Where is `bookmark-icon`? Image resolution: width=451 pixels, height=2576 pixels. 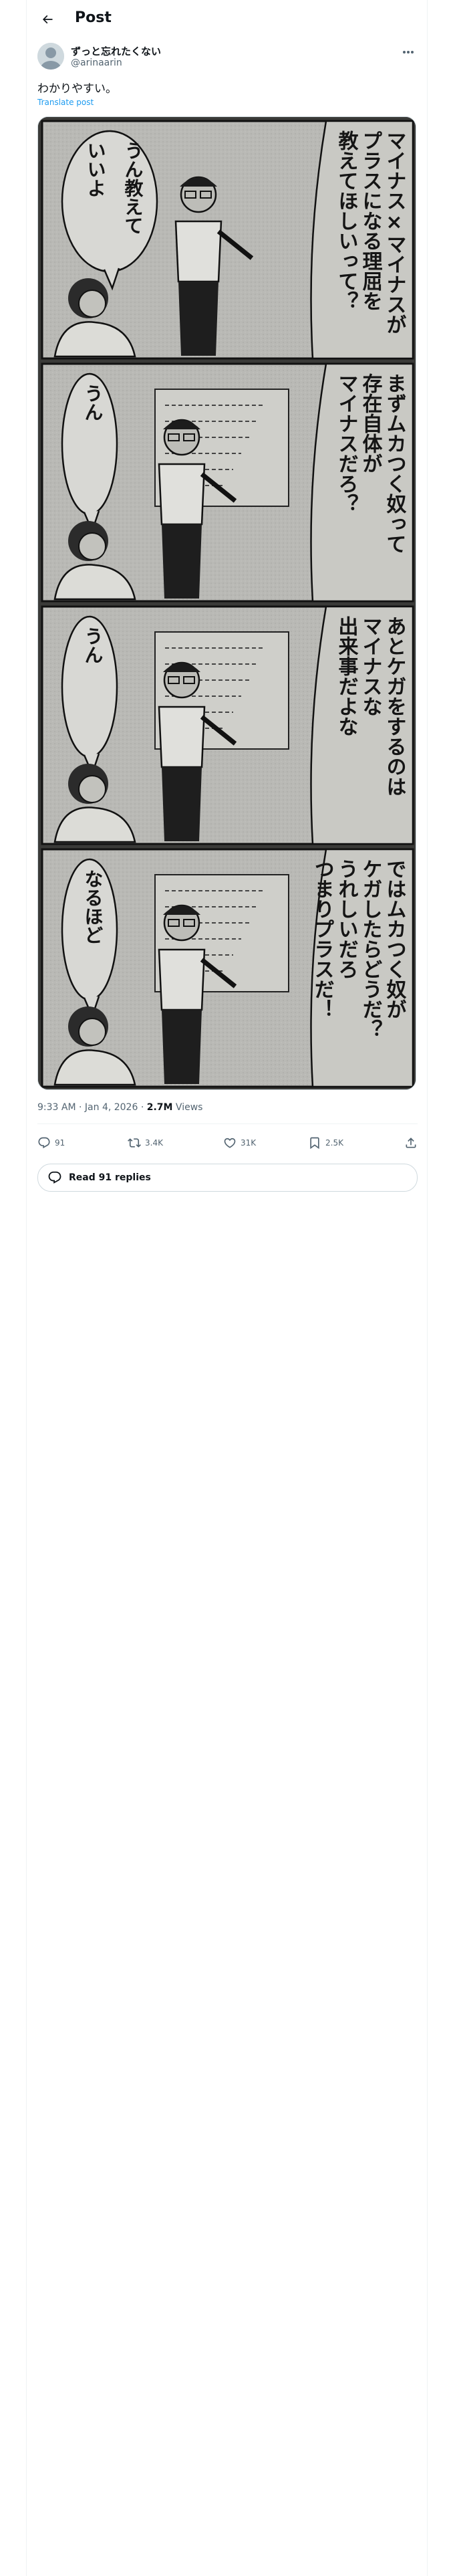 bookmark-icon is located at coordinates (314, 1143).